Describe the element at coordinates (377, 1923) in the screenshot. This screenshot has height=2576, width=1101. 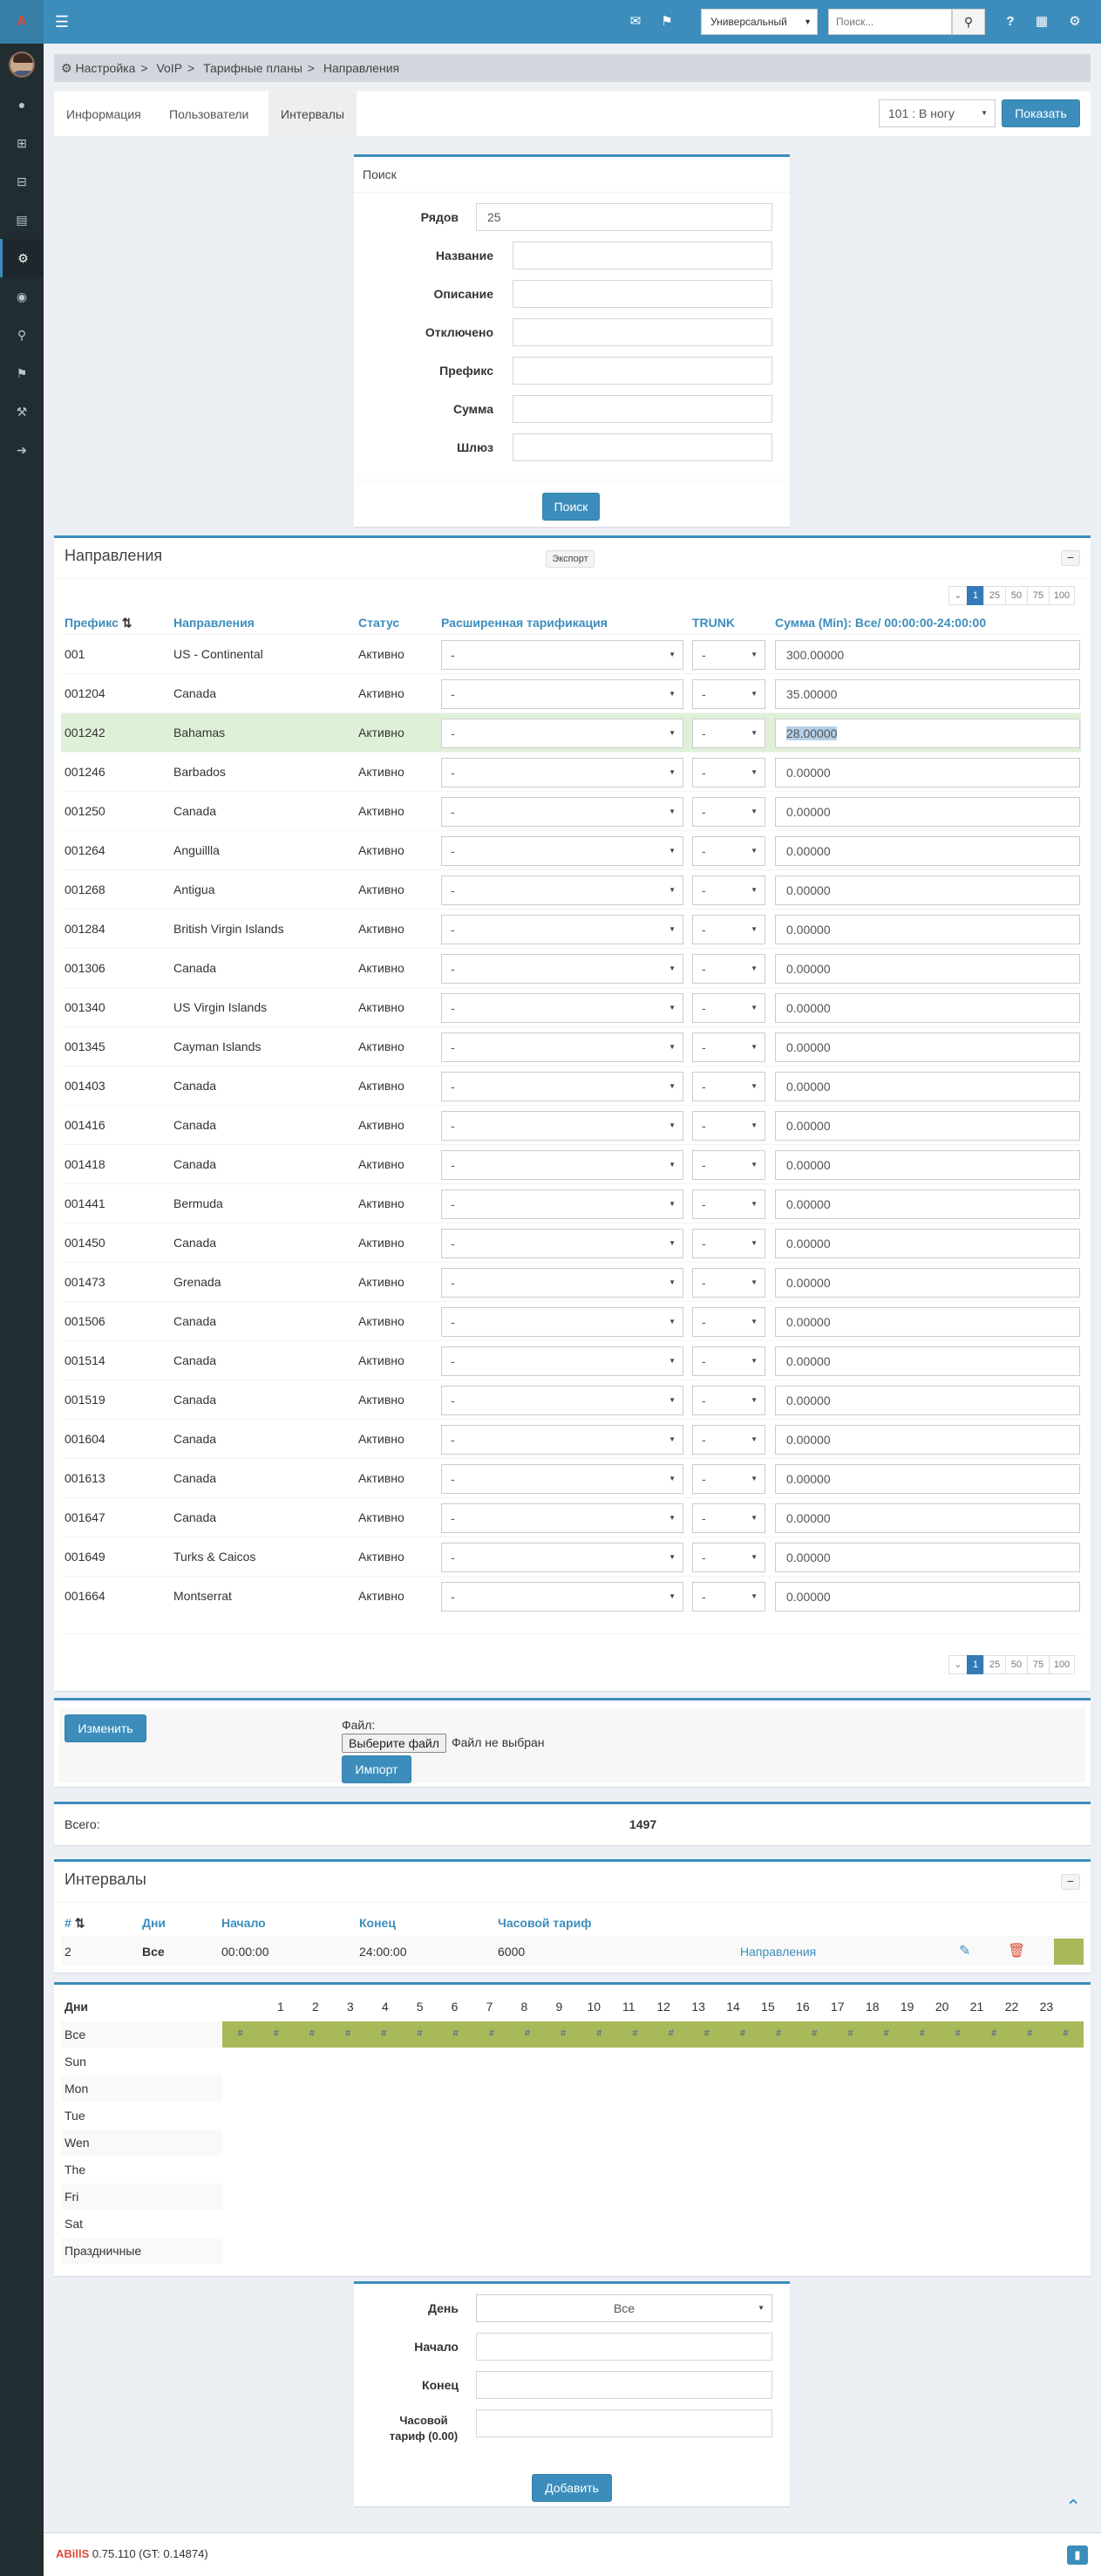
I see `column-end: Конец` at that location.